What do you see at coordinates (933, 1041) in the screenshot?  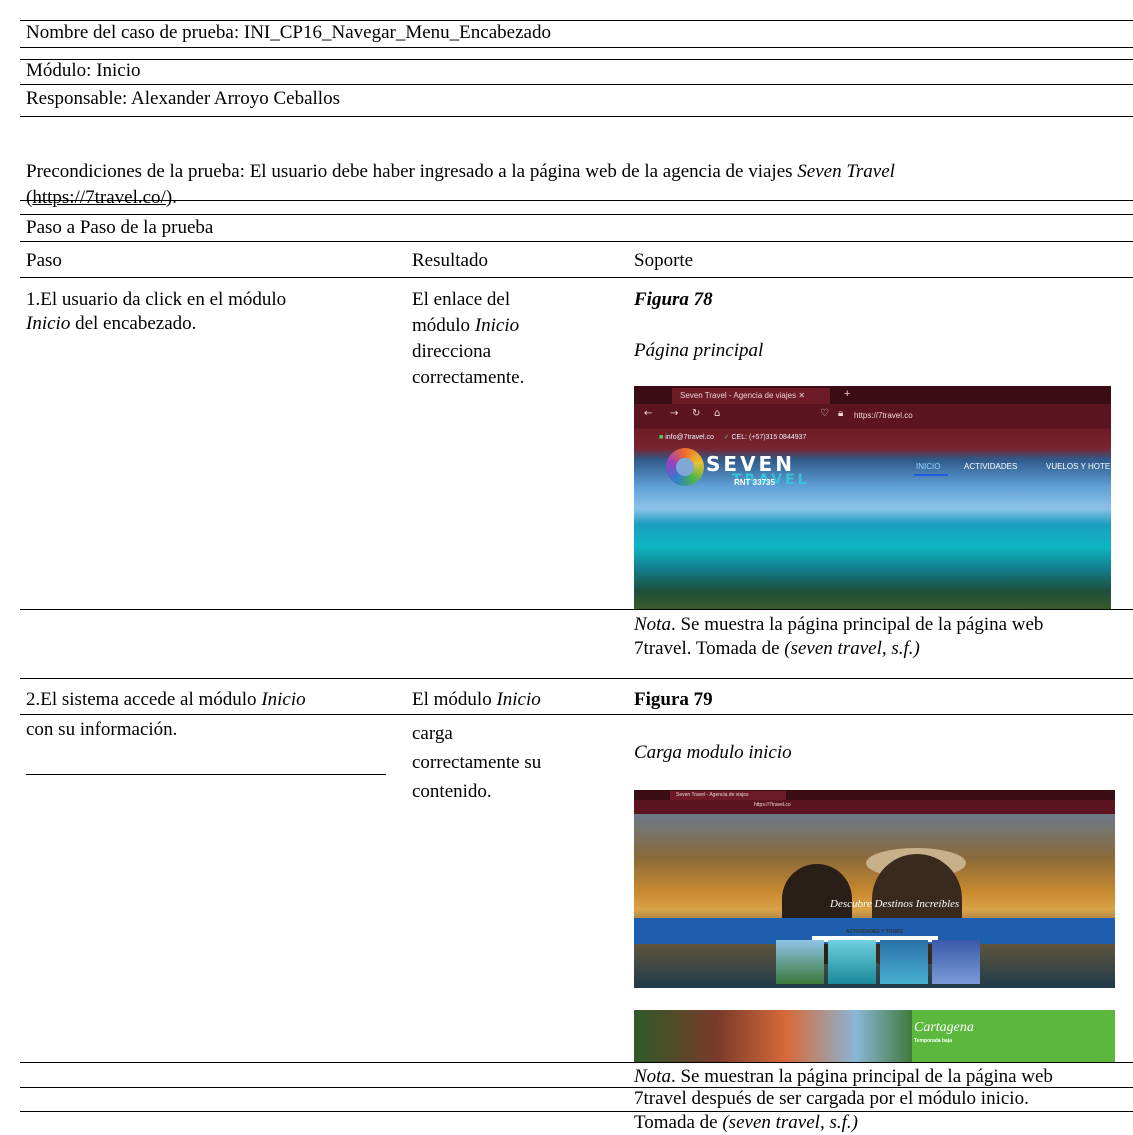 I see `banner-subtitle: Temporada baja` at bounding box center [933, 1041].